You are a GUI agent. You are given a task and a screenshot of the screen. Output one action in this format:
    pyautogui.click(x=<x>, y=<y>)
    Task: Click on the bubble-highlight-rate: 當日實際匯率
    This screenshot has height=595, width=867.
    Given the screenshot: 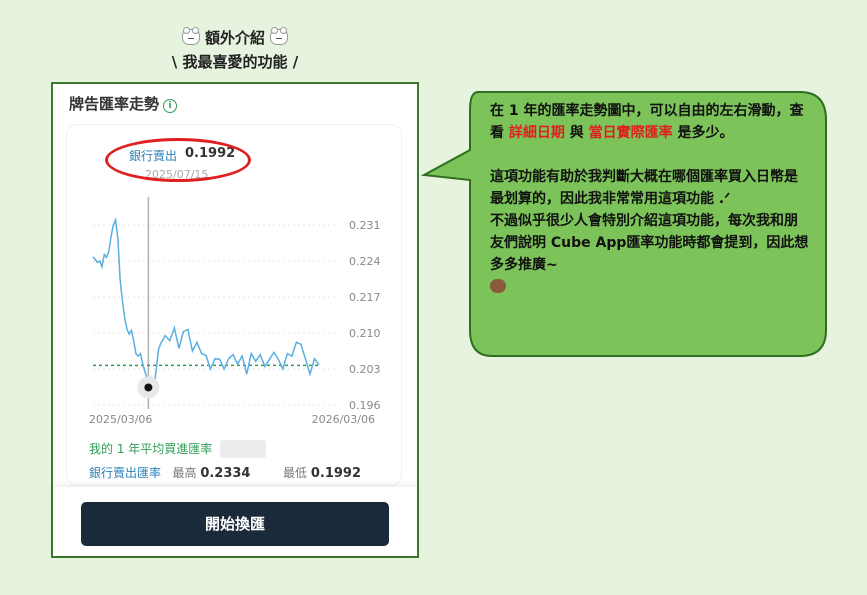 What is the action you would take?
    pyautogui.click(x=630, y=133)
    